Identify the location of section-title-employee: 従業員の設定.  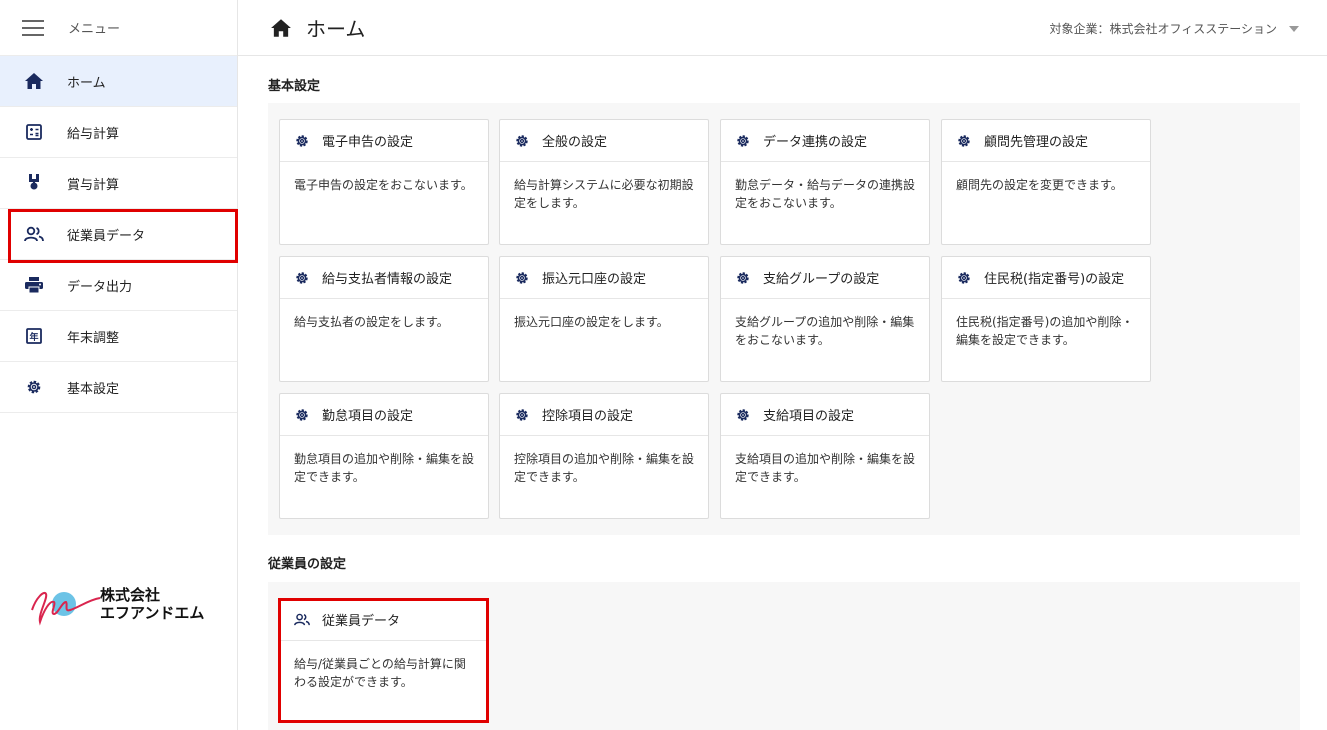
(307, 564).